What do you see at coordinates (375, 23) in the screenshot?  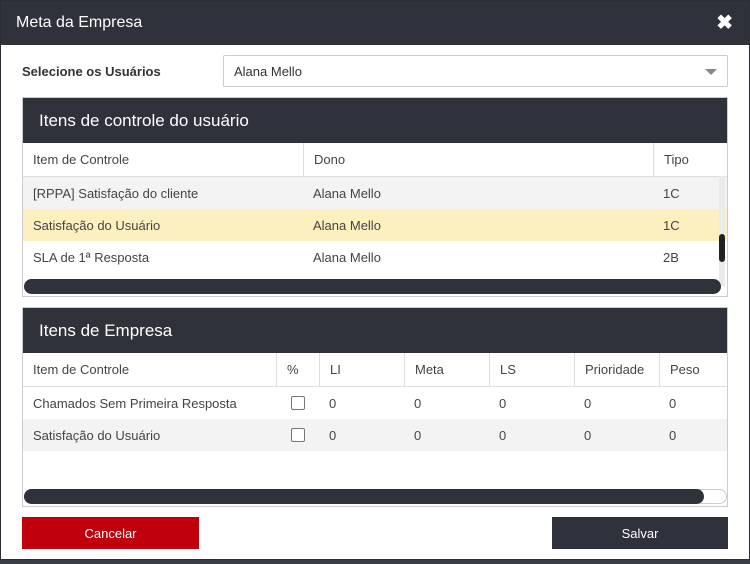 I see `dialog-header: Meta da Empresa ✖` at bounding box center [375, 23].